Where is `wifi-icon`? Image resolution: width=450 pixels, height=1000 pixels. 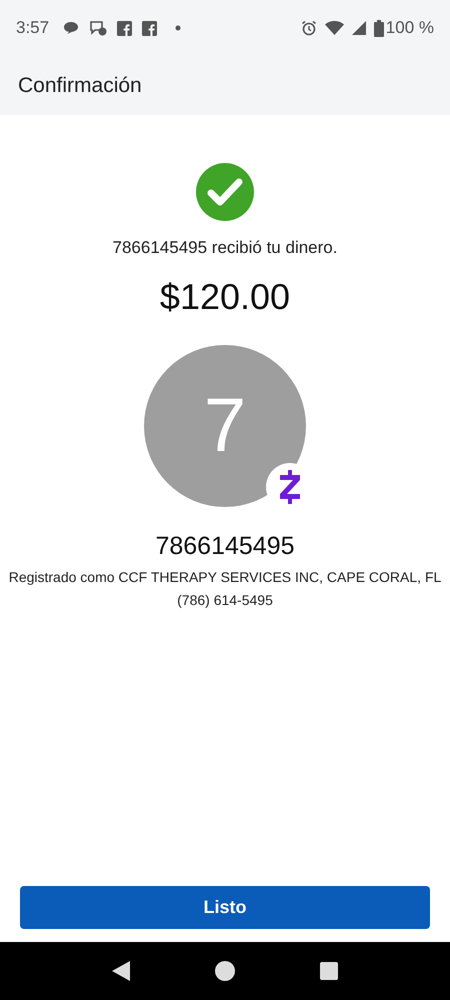
wifi-icon is located at coordinates (334, 28).